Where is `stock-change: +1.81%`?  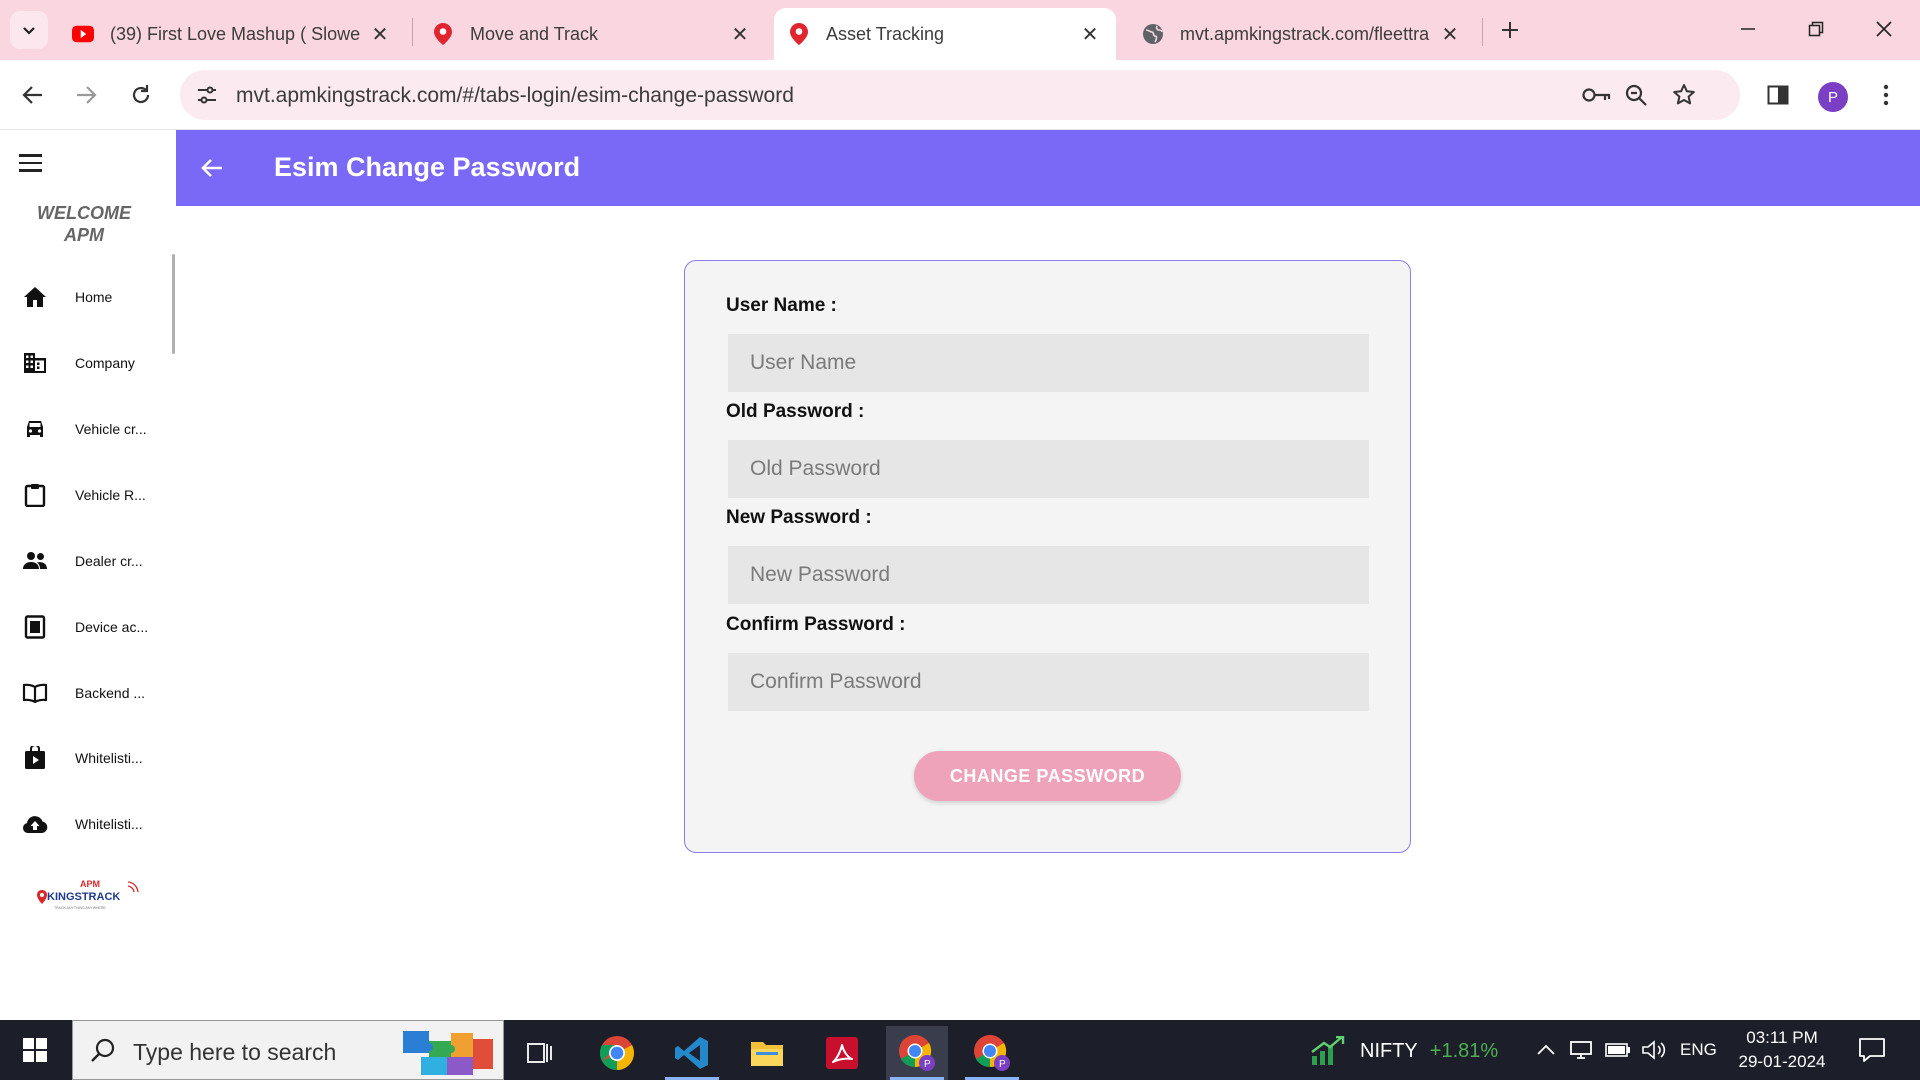 stock-change: +1.81% is located at coordinates (1464, 1050).